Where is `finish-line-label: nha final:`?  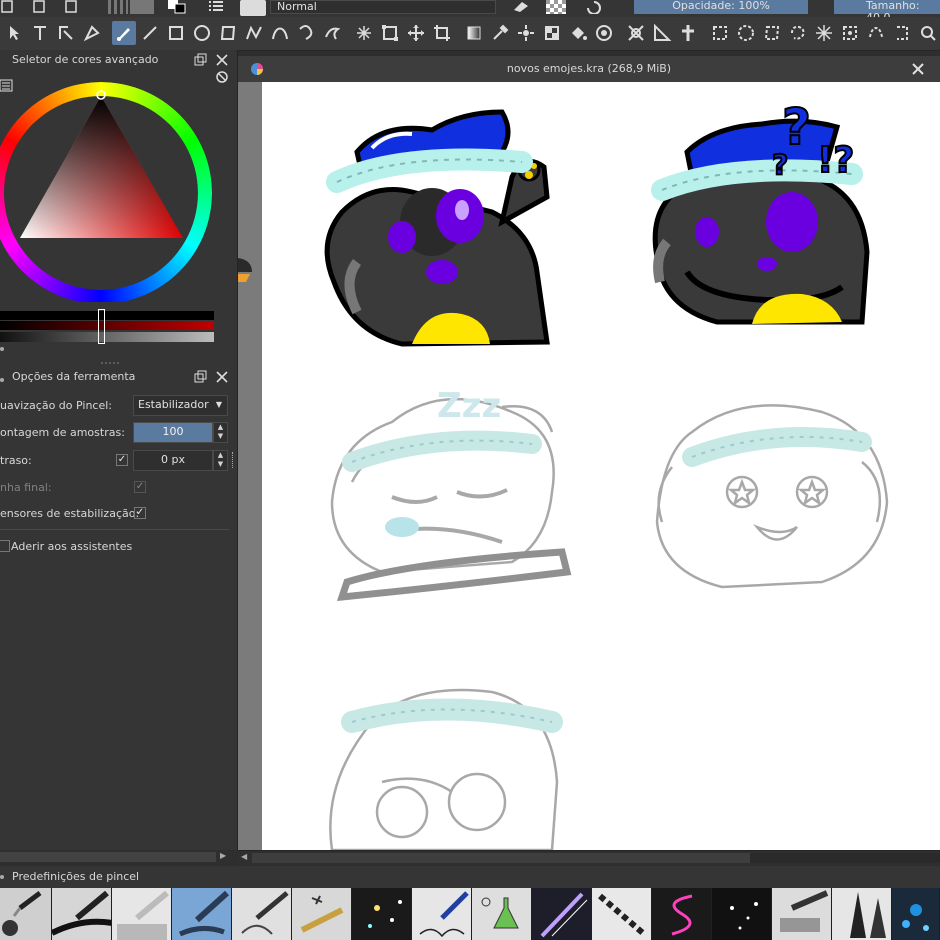 finish-line-label: nha final: is located at coordinates (26, 487).